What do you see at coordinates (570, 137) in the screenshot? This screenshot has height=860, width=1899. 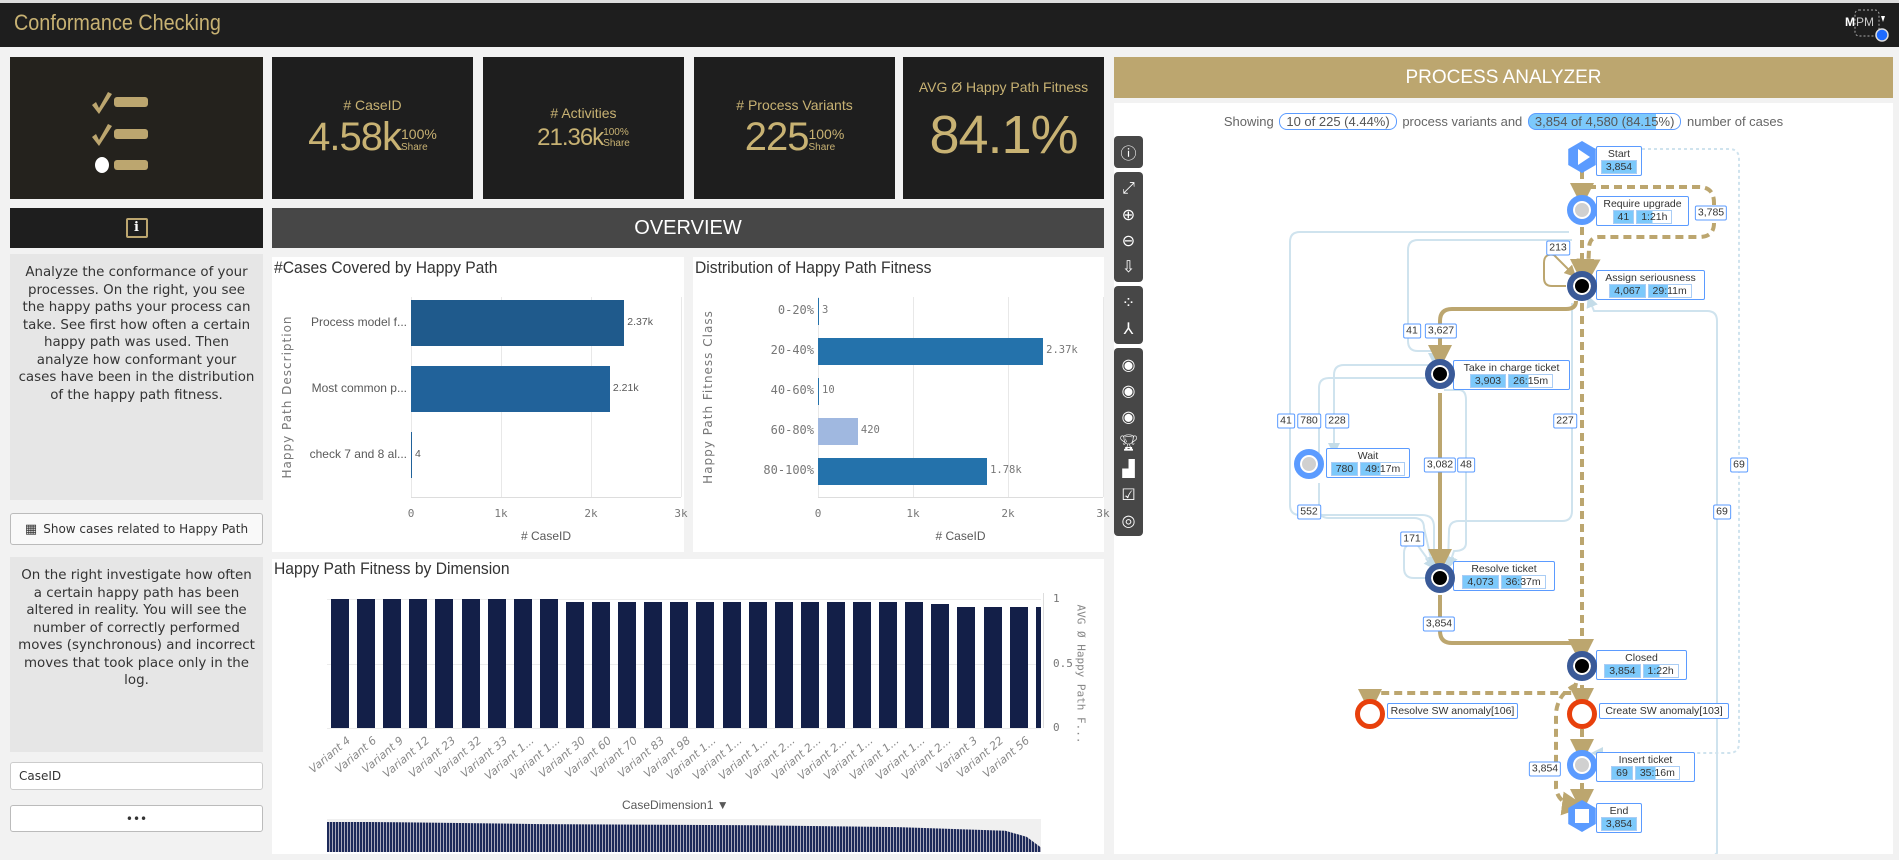 I see `kpi-value: 21.36k` at bounding box center [570, 137].